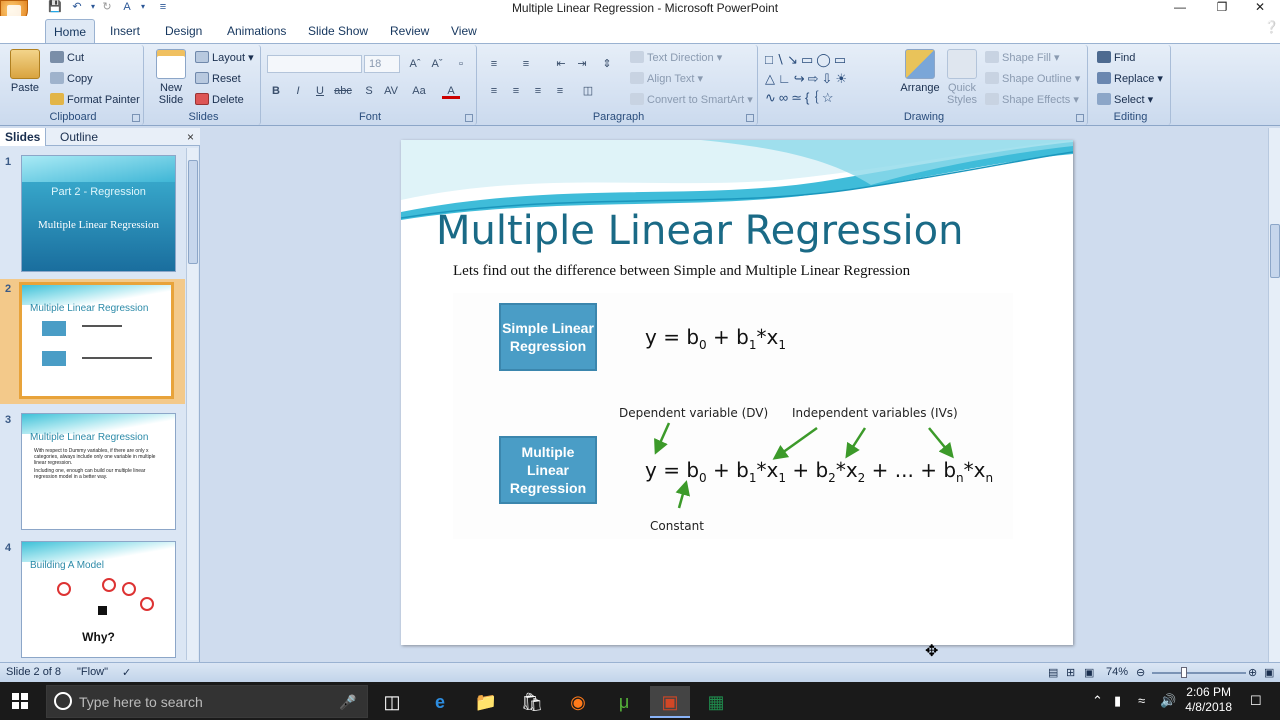  I want to click on spelling-check-icon: ✓, so click(126, 672).